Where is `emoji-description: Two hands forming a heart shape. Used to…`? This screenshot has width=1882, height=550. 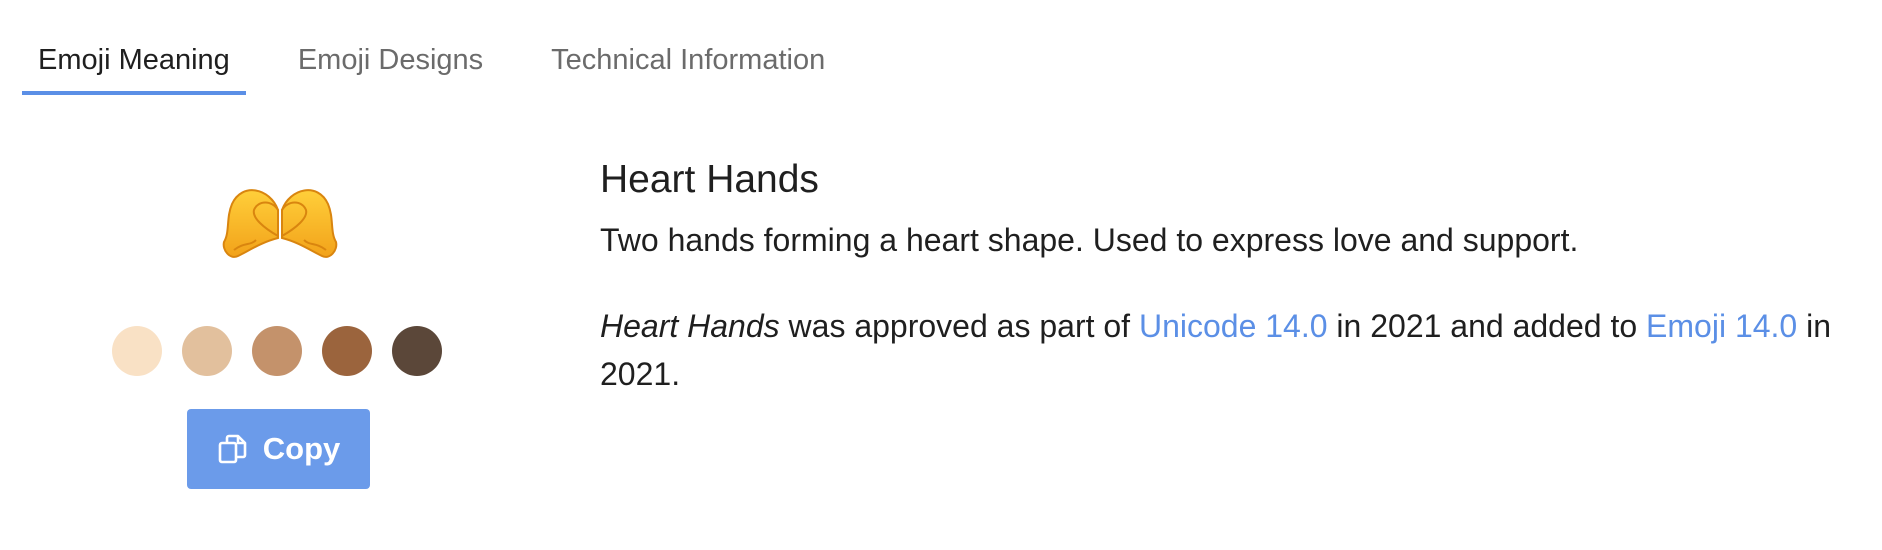
emoji-description: Two hands forming a heart shape. Used to… is located at coordinates (1089, 240).